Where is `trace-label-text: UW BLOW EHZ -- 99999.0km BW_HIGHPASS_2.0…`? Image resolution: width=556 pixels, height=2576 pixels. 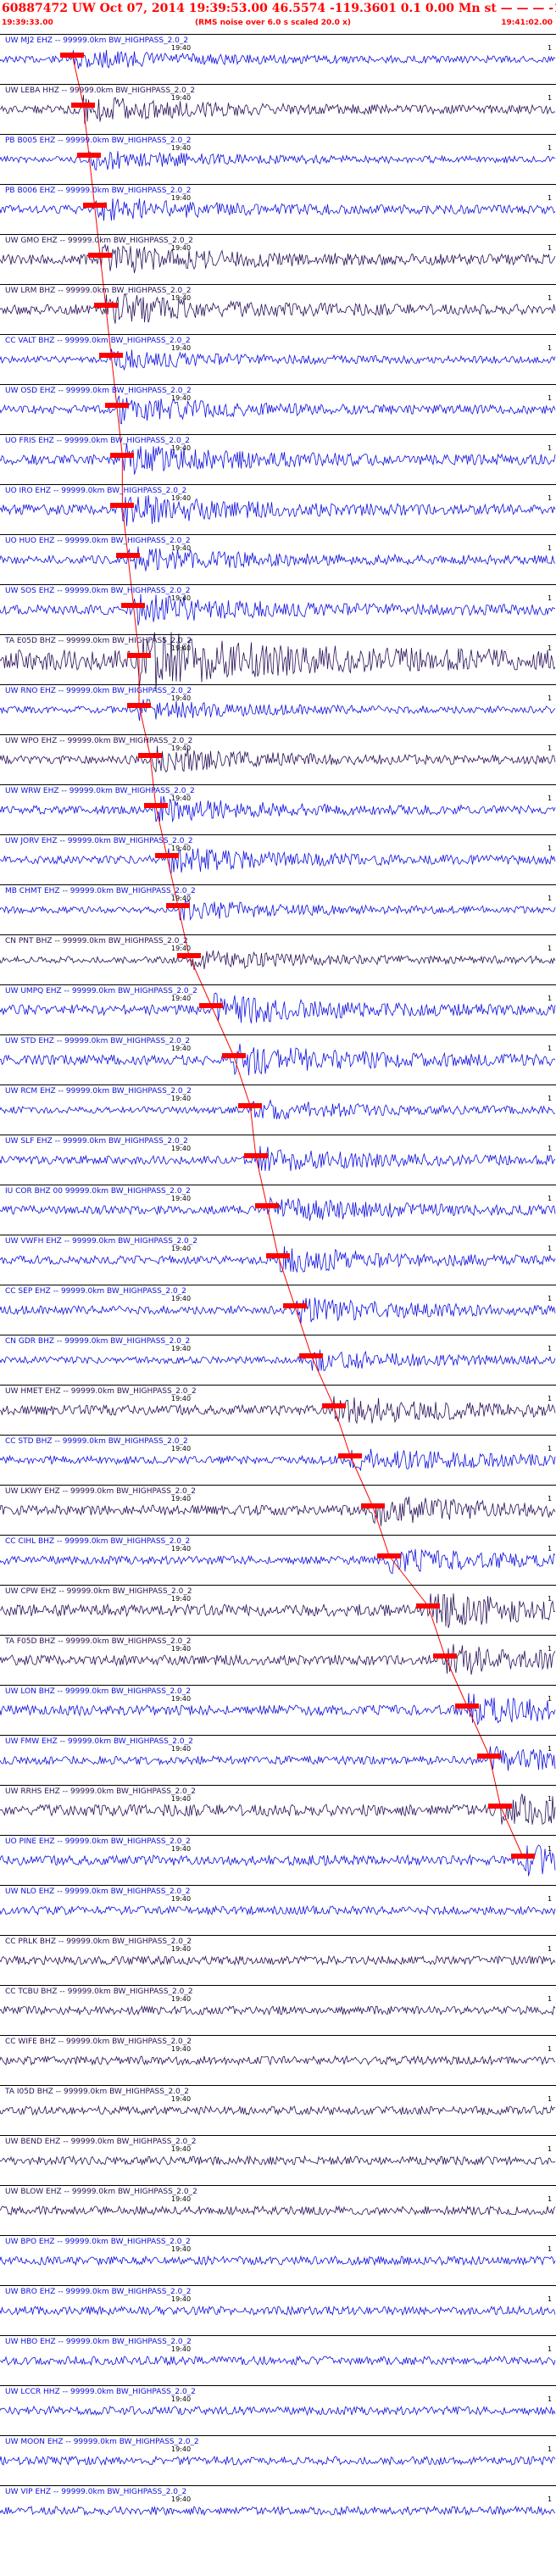 trace-label-text: UW BLOW EHZ -- 99999.0km BW_HIGHPASS_2.0… is located at coordinates (101, 2192).